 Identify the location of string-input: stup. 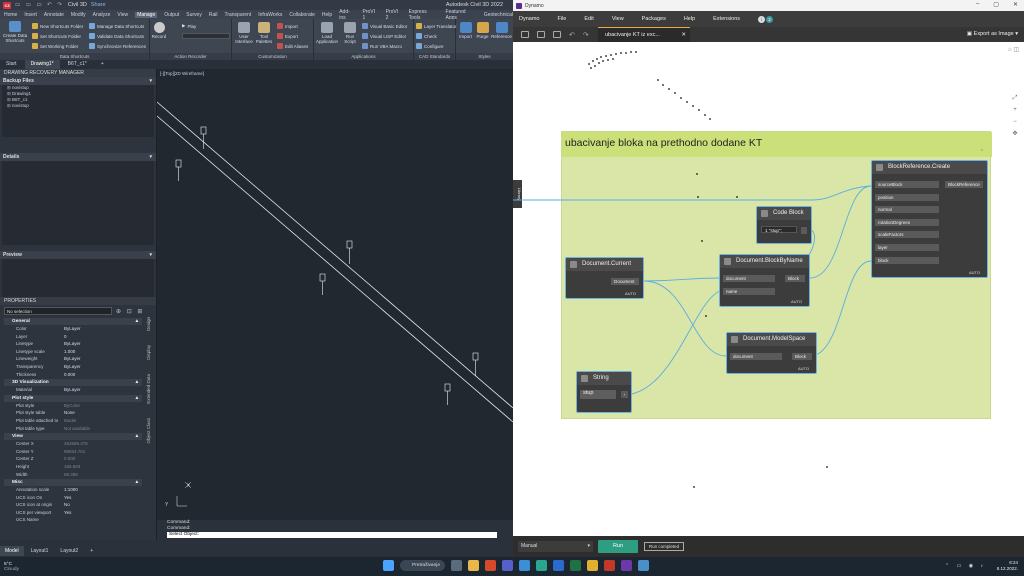
(598, 394).